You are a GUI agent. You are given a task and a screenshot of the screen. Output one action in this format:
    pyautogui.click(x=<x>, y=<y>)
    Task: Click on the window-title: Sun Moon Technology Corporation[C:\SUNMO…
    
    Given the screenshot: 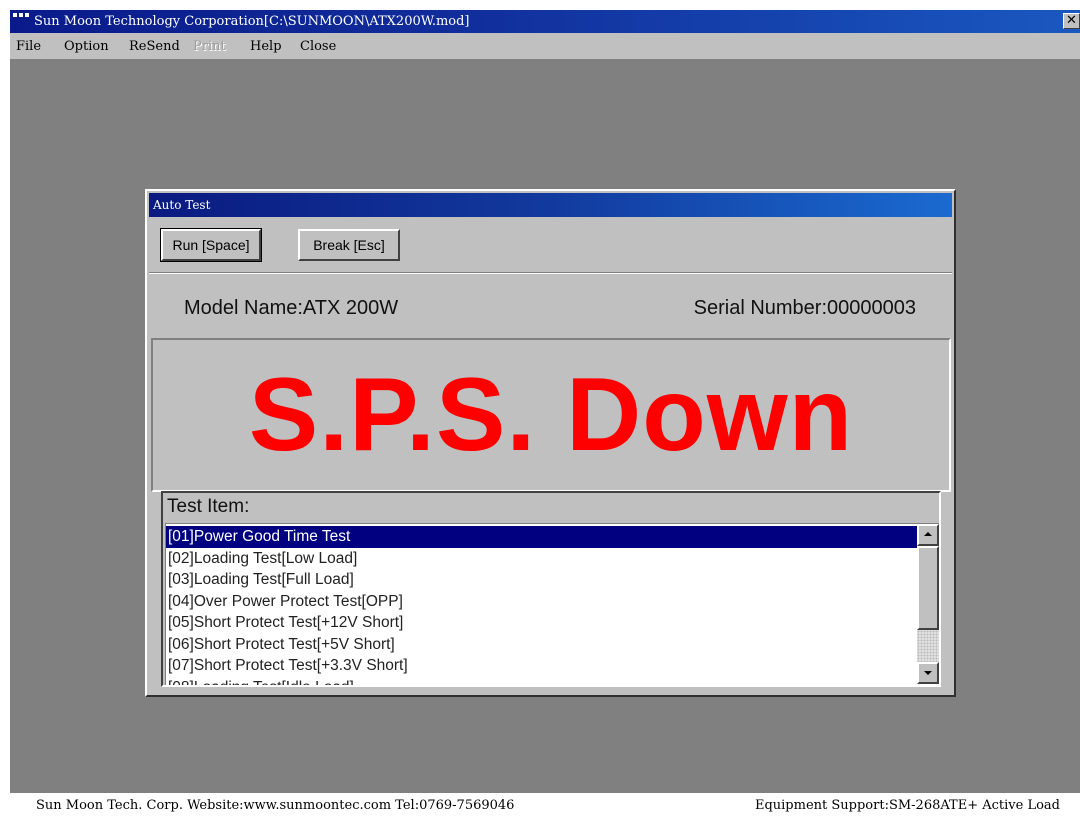 What is the action you would take?
    pyautogui.click(x=252, y=21)
    